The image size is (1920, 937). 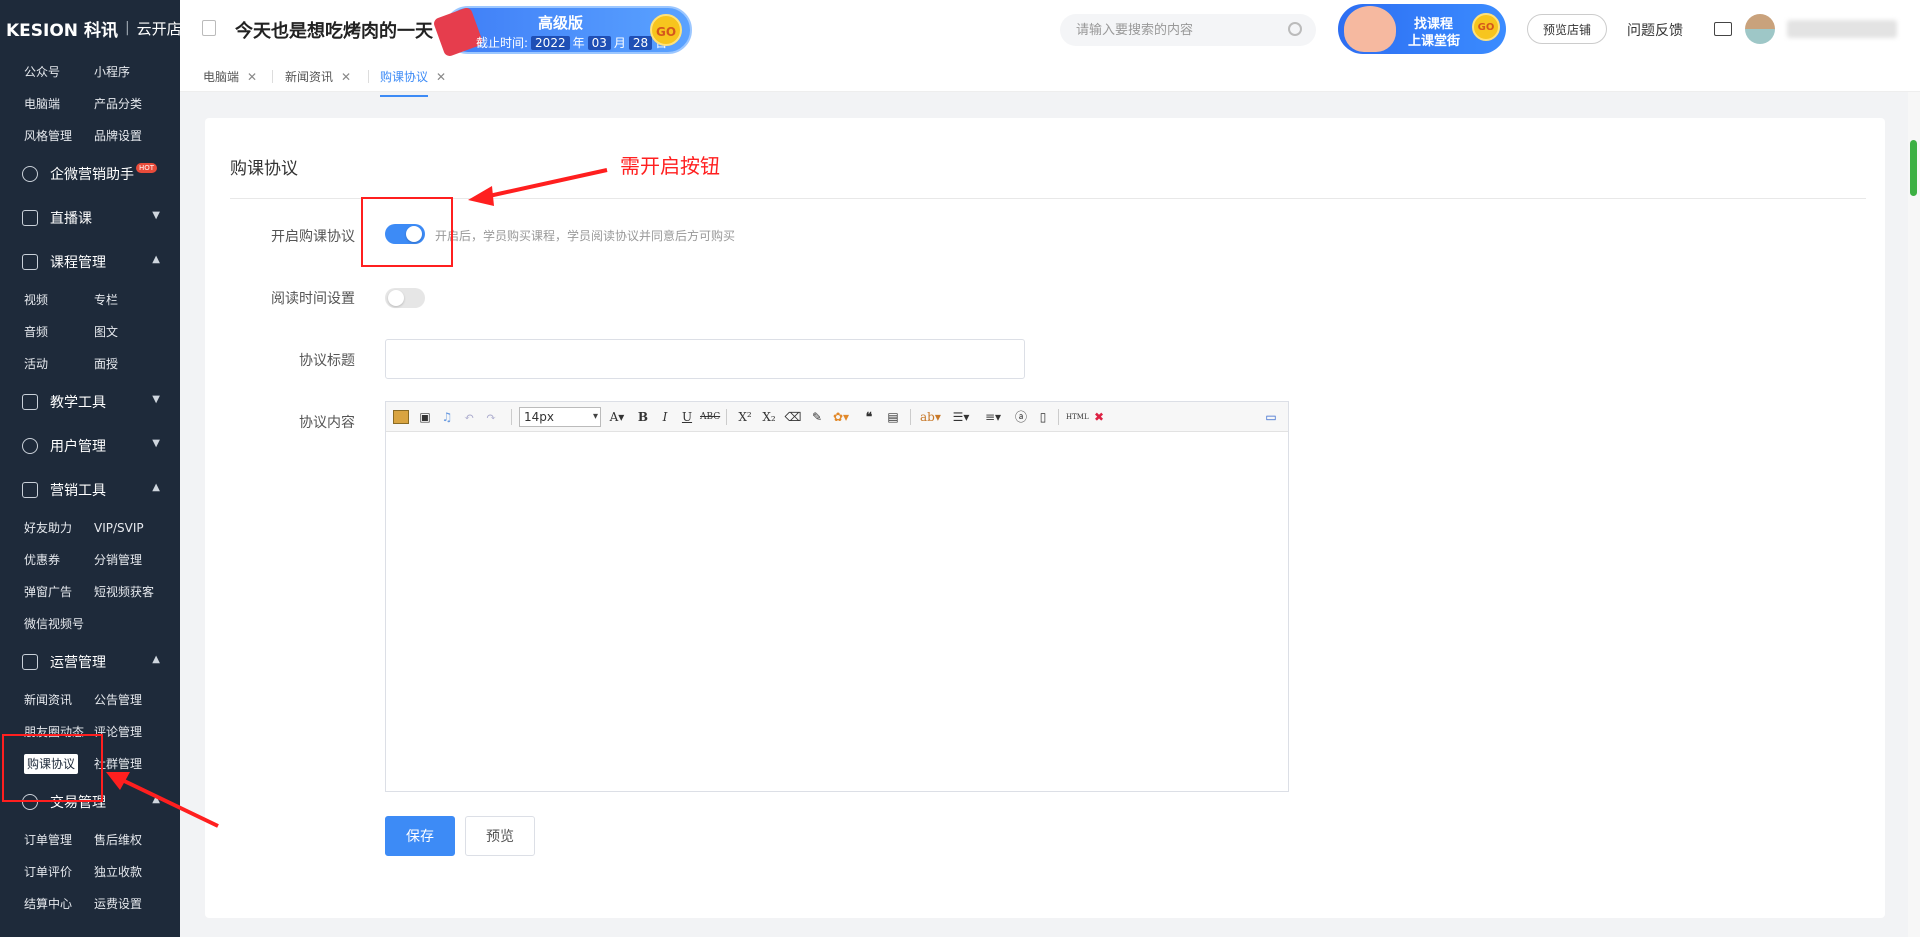 What do you see at coordinates (272, 76) in the screenshot?
I see `tab-divider` at bounding box center [272, 76].